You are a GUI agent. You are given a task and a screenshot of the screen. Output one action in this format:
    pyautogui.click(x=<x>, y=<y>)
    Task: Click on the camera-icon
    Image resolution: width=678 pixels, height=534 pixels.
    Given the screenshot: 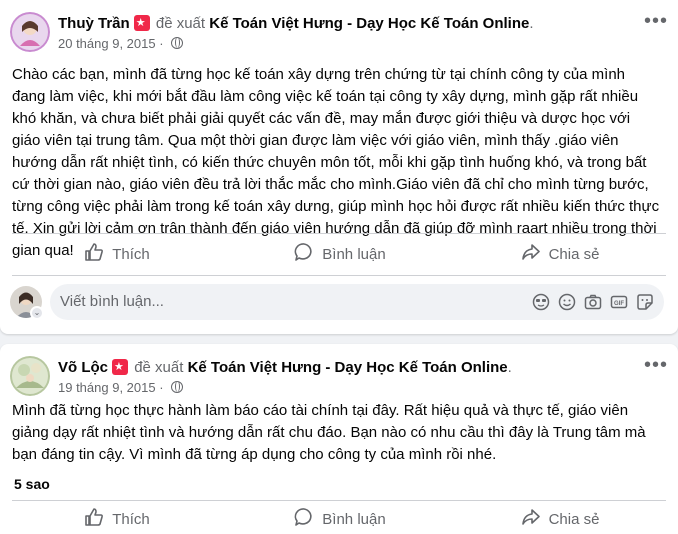 What is the action you would take?
    pyautogui.click(x=593, y=302)
    